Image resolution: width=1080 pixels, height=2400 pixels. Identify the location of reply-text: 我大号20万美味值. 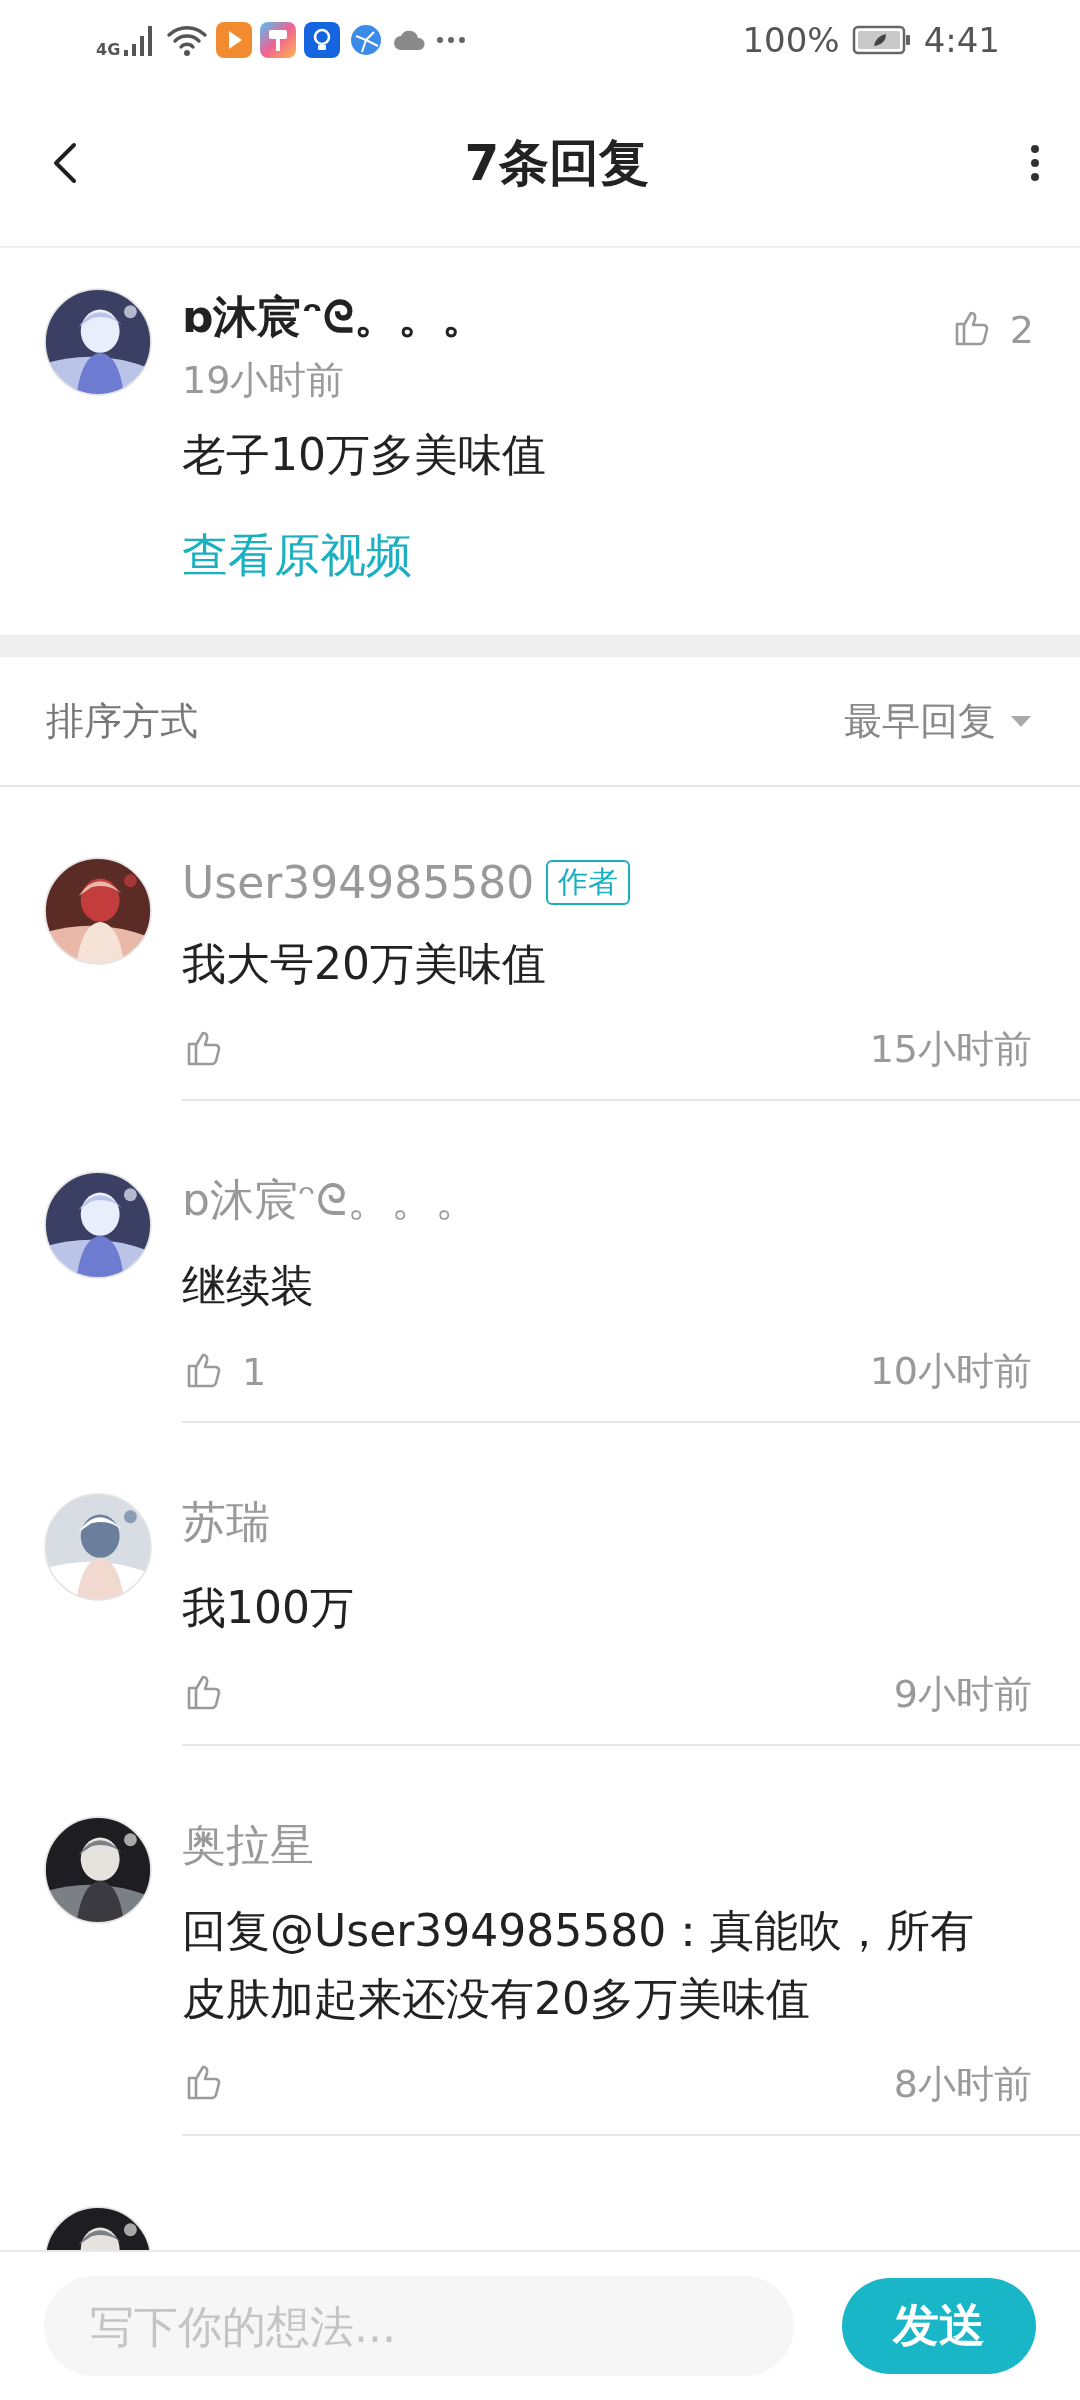
(364, 964).